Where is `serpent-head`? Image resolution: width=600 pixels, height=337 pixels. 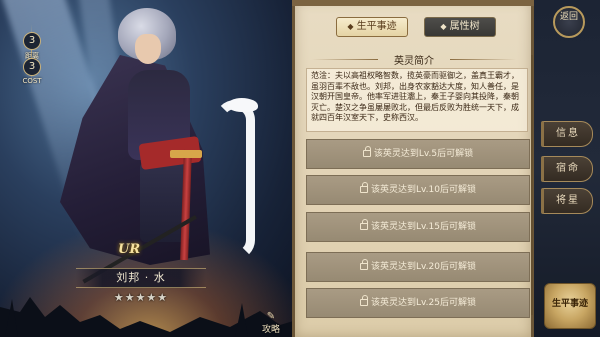
serpent-head is located at coordinates (243, 105).